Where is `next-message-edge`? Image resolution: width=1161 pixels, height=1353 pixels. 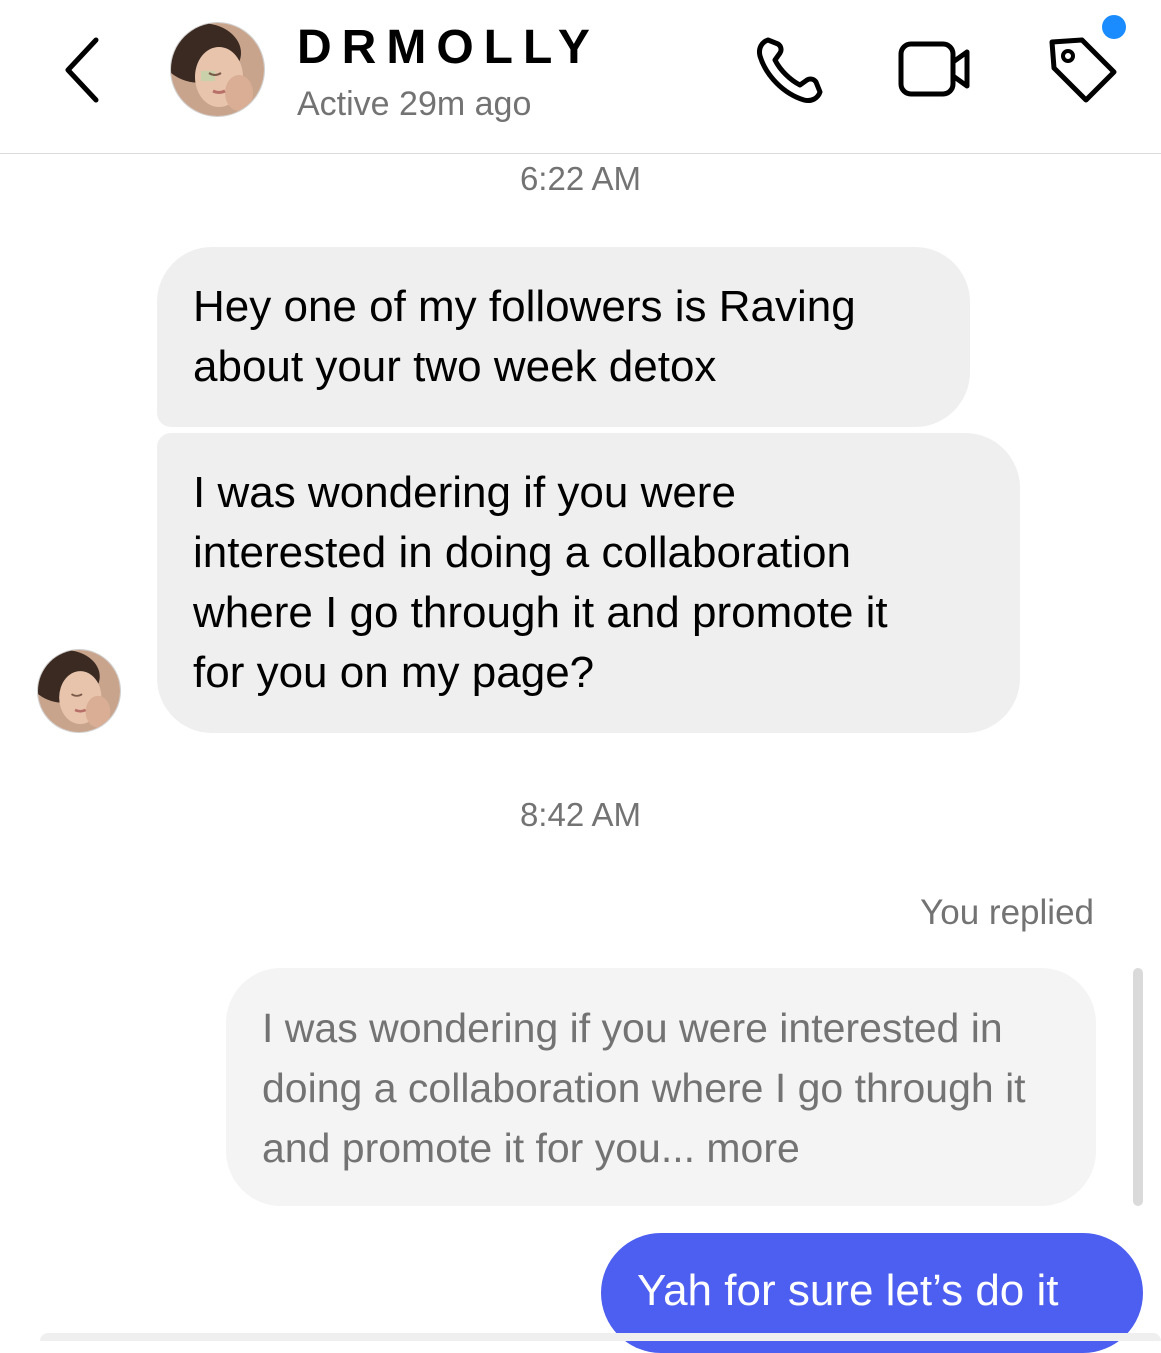
next-message-edge is located at coordinates (600, 1337).